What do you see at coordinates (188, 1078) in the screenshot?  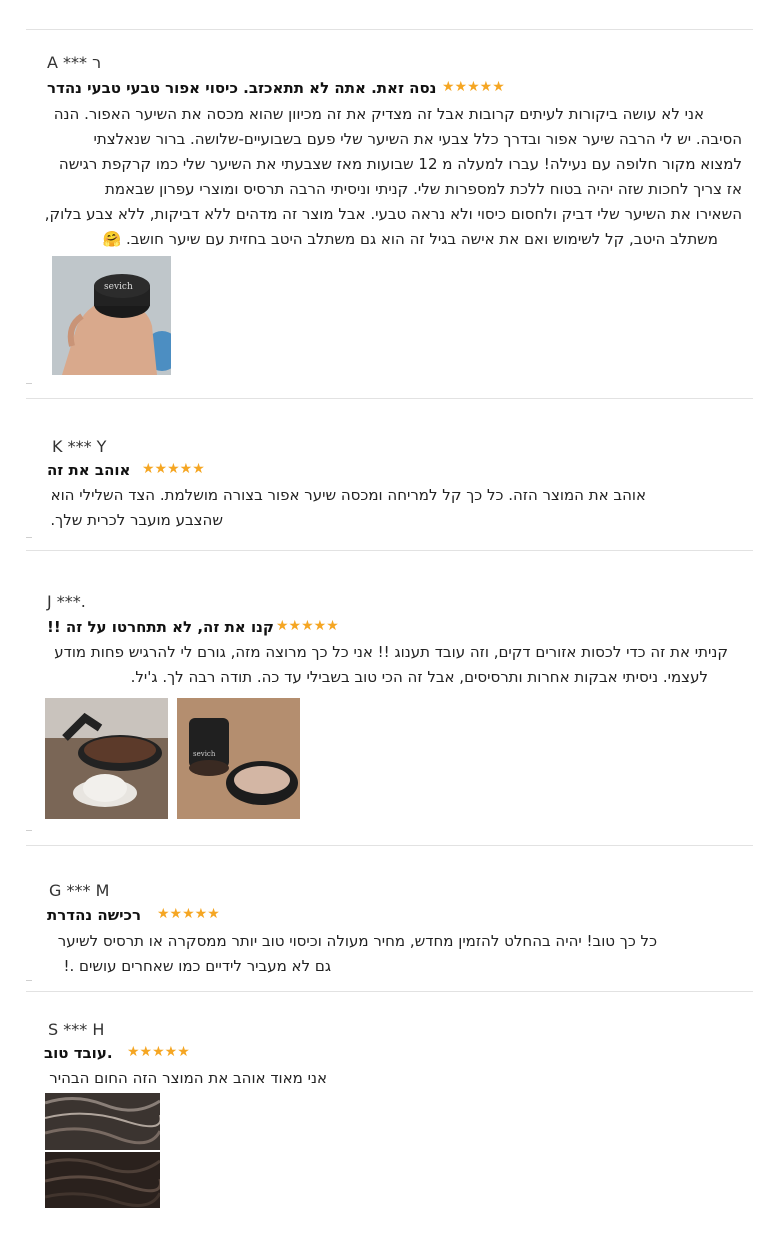 I see `review-text-line: אני מאוד אוהב את המוצר הזה החום הבהיר` at bounding box center [188, 1078].